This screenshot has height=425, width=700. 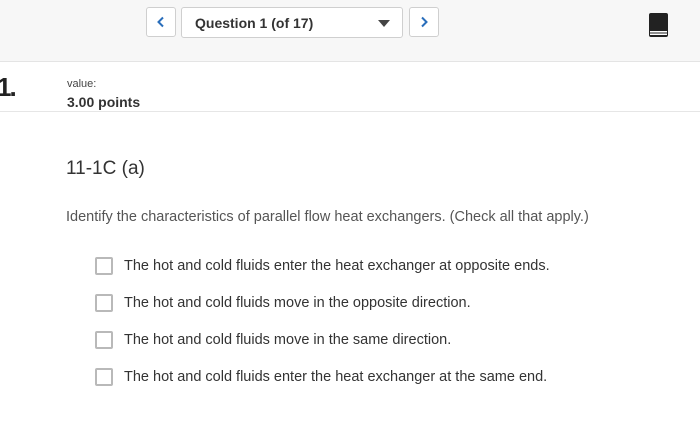 What do you see at coordinates (104, 102) in the screenshot?
I see `points-value: 3.00 points` at bounding box center [104, 102].